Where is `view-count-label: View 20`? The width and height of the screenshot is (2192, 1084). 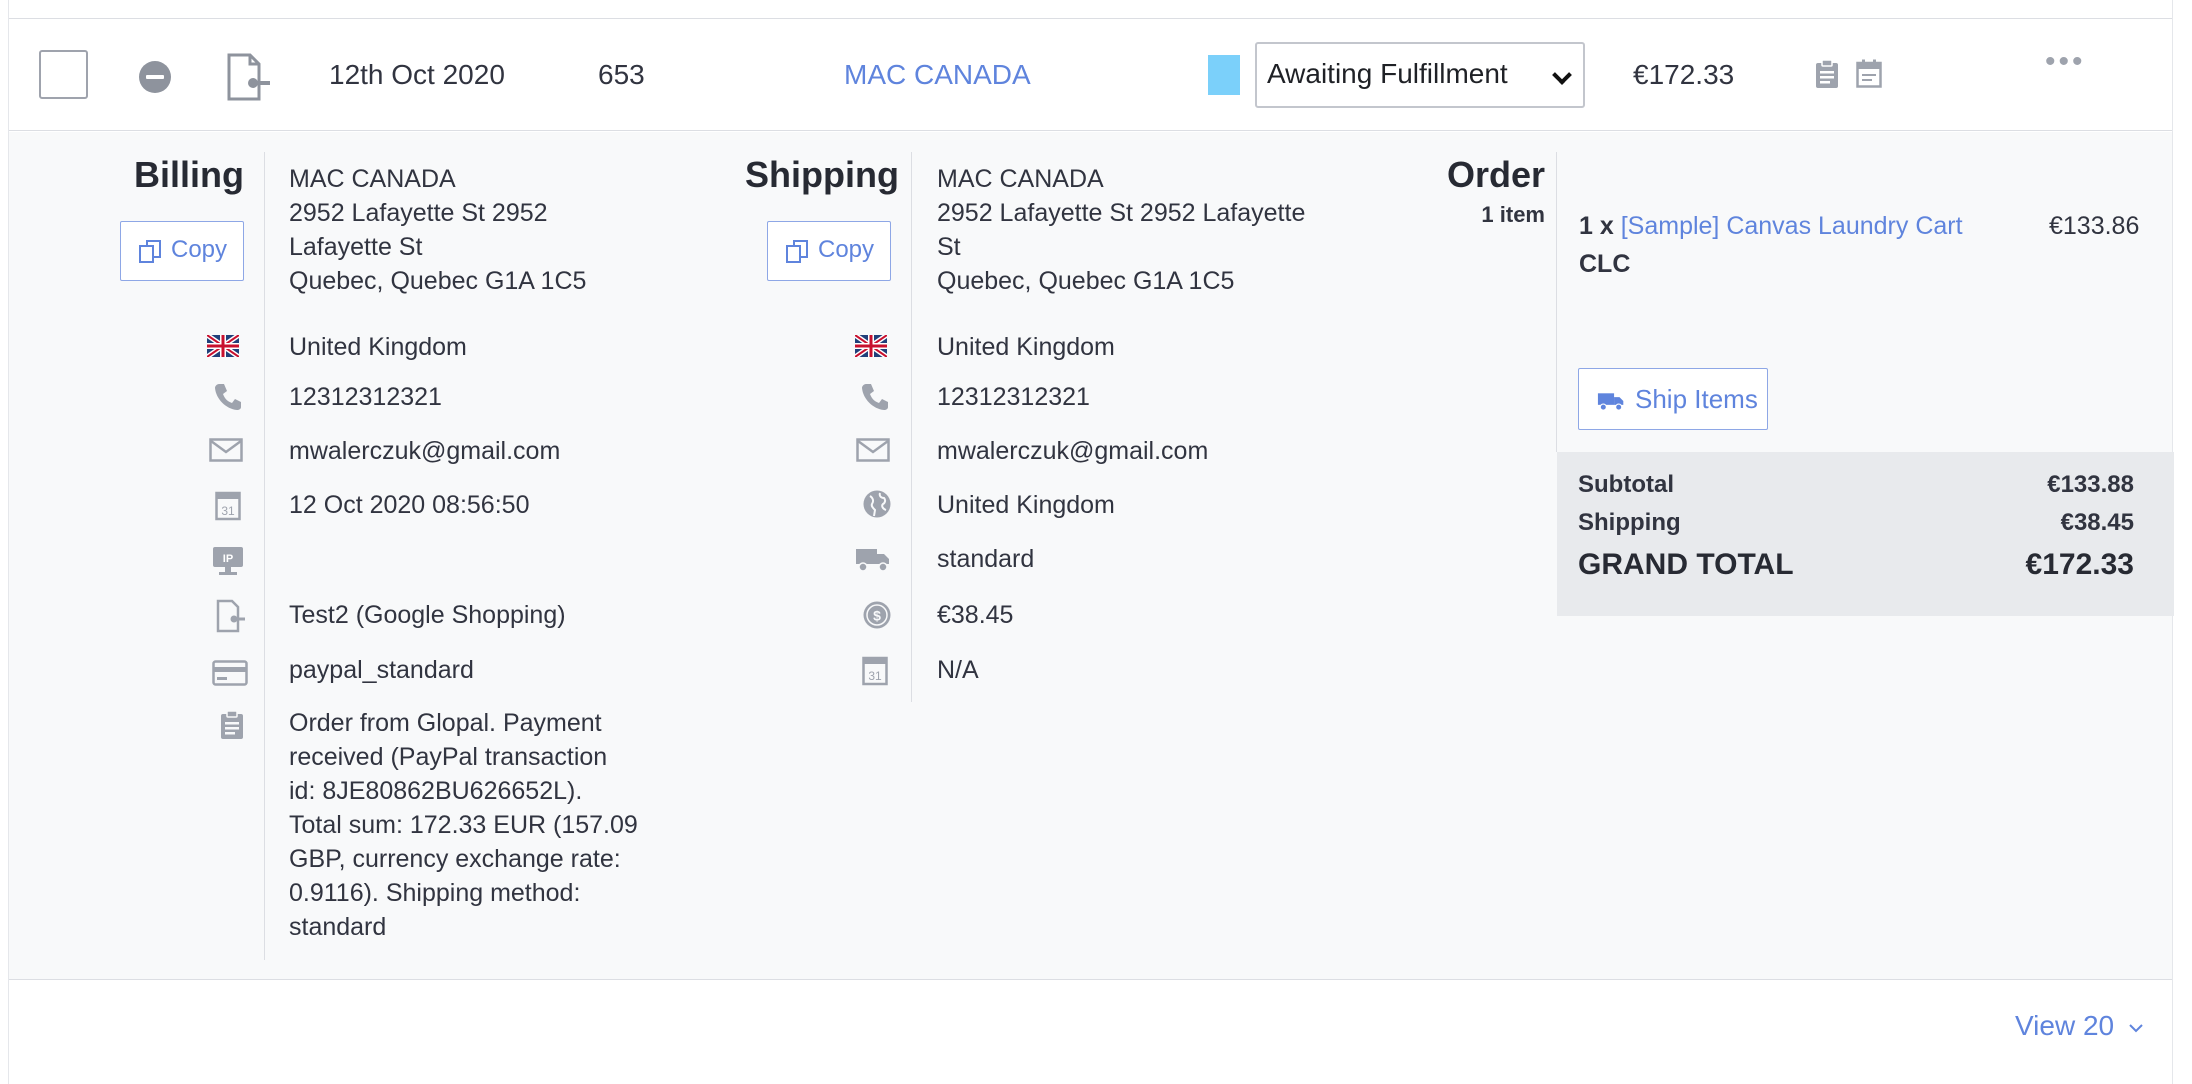
view-count-label: View 20 is located at coordinates (2065, 1025).